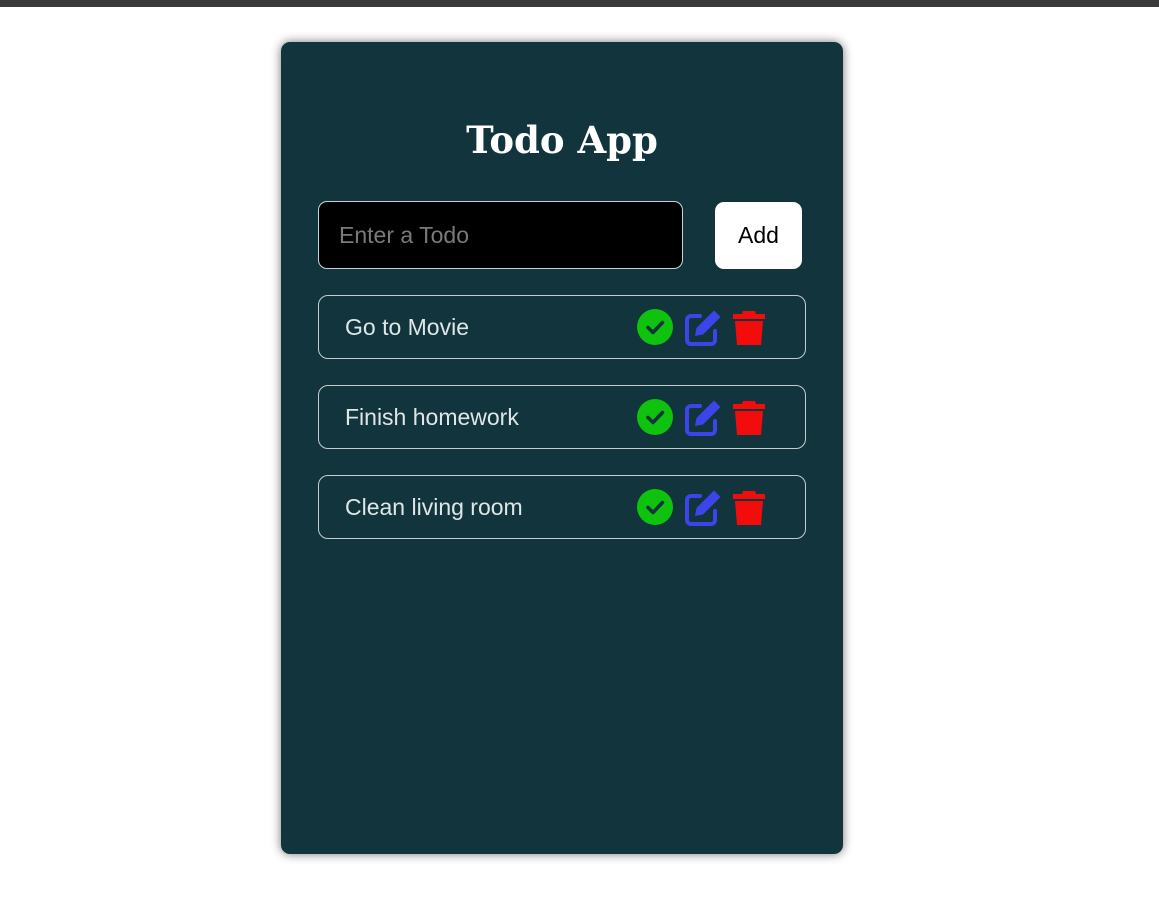 This screenshot has height=897, width=1159. Describe the element at coordinates (500, 235) in the screenshot. I see `todo-input` at that location.